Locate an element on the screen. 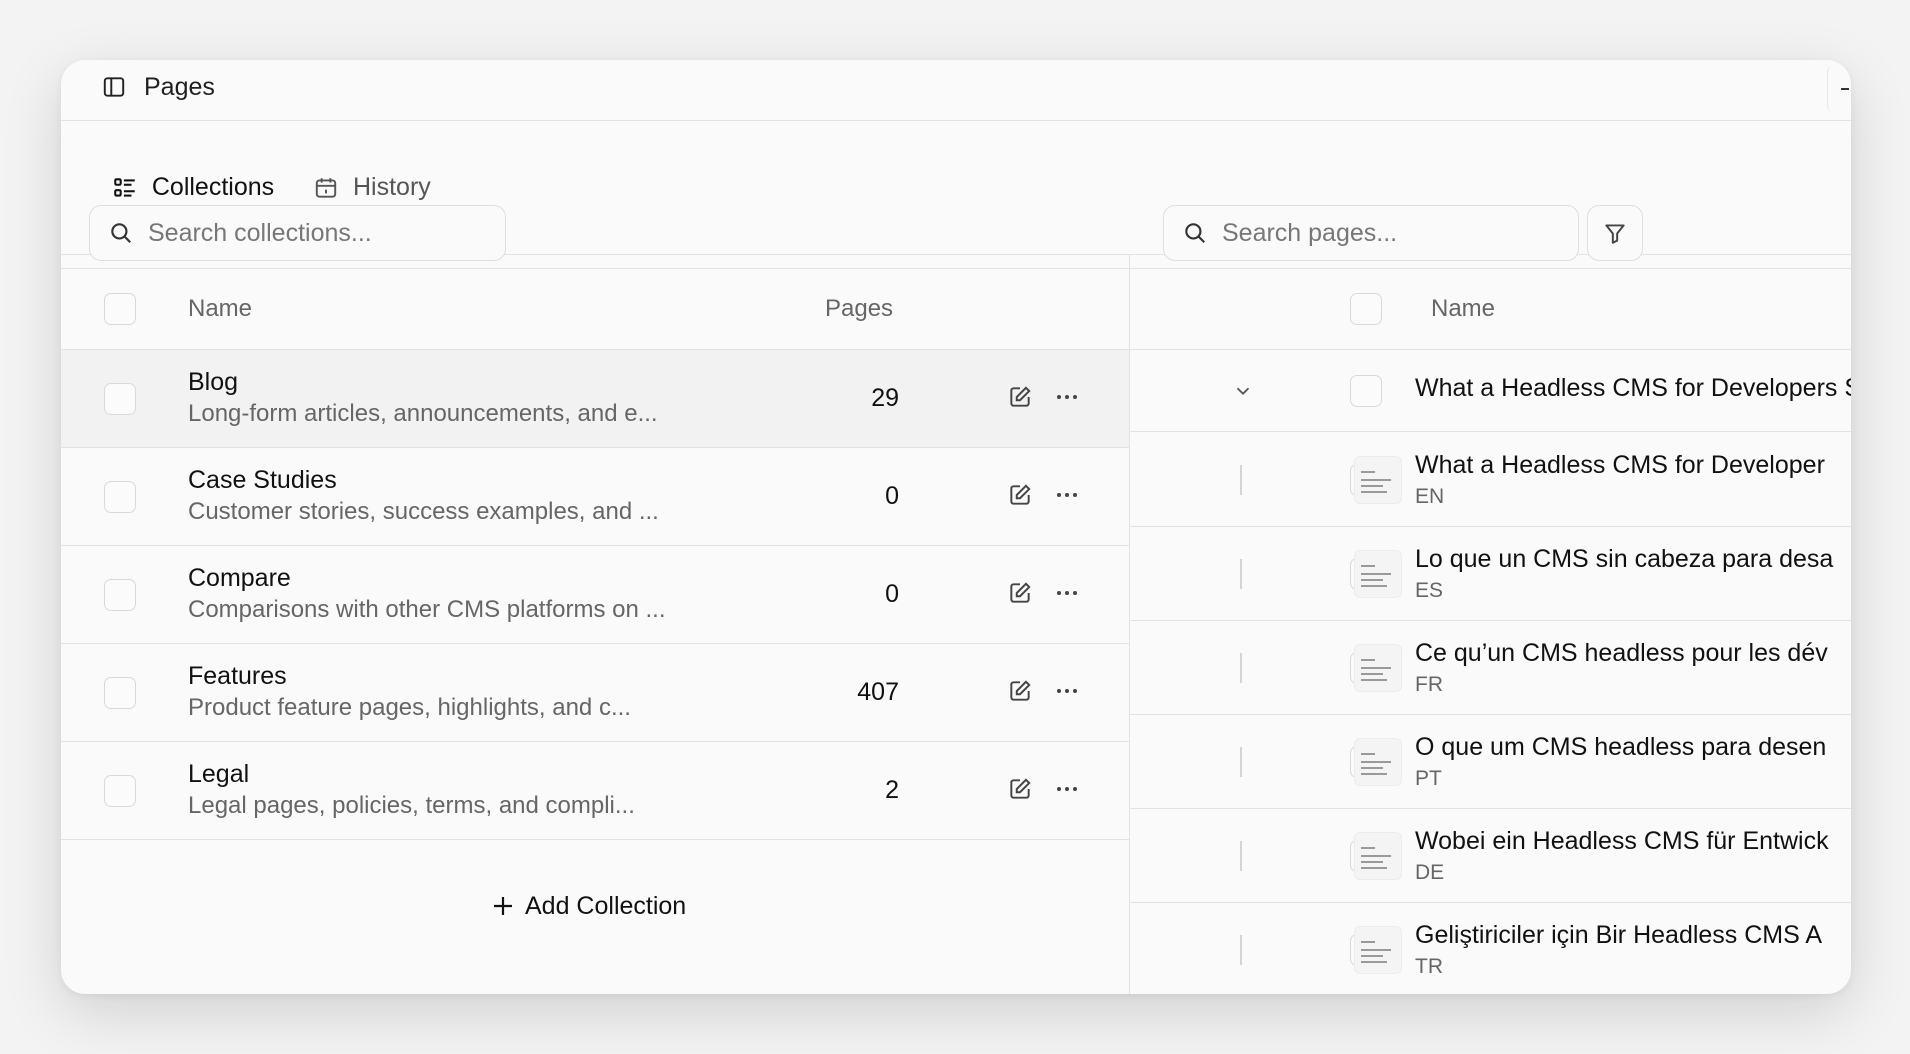 The width and height of the screenshot is (1910, 1054). page-title: Lo que un CMS sin cabeza para desa is located at coordinates (1624, 559).